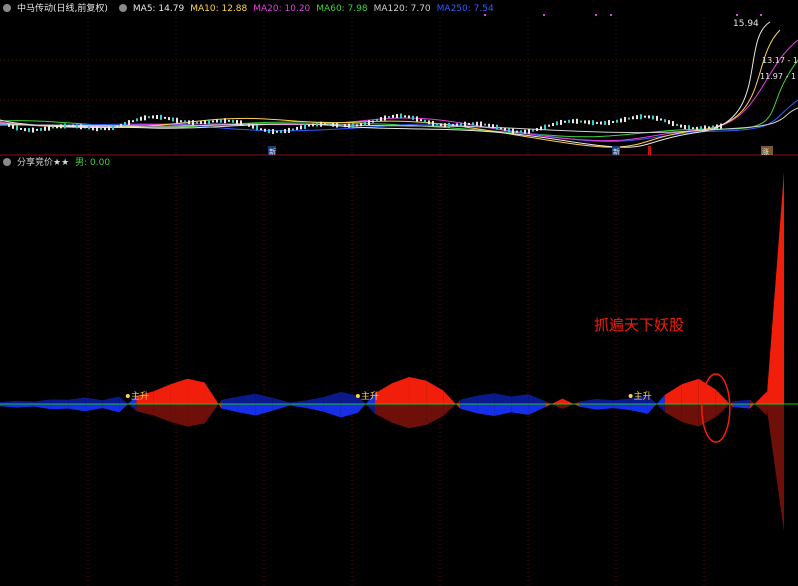 This screenshot has height=586, width=798. I want to click on marker-new-1: 新, so click(272, 151).